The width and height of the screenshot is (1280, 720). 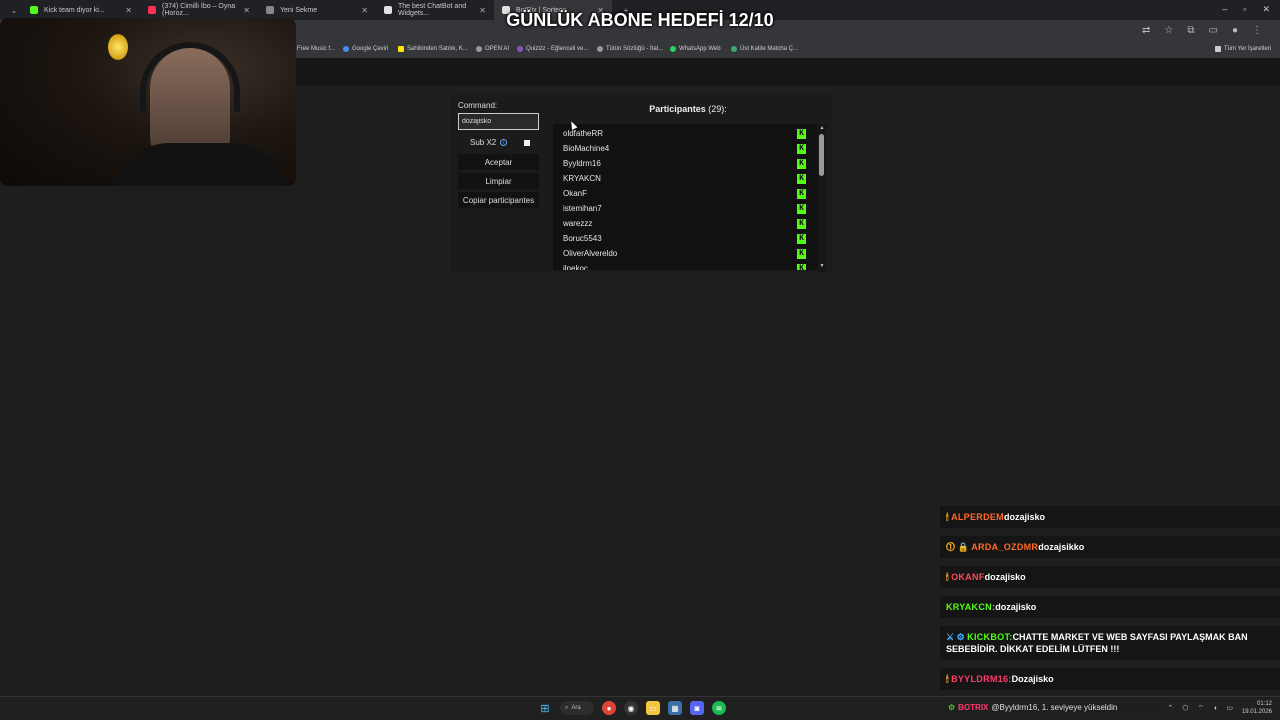 I want to click on webcam-feed, so click(x=148, y=102).